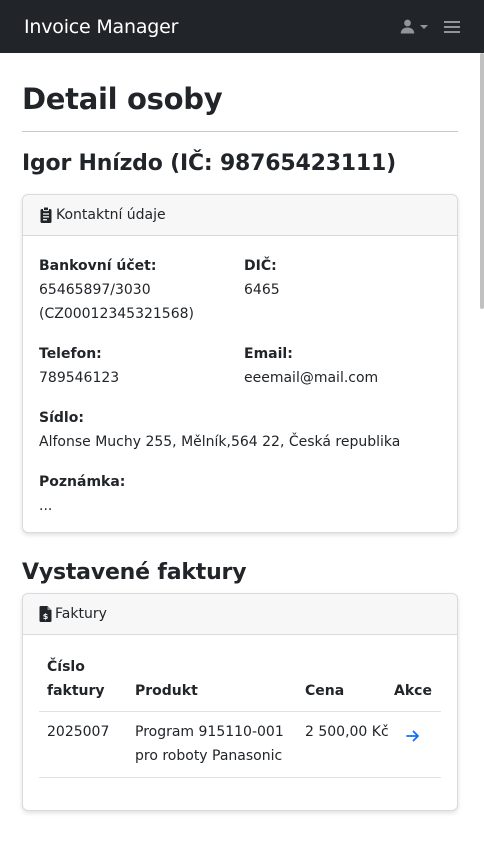 This screenshot has width=484, height=864. What do you see at coordinates (342, 290) in the screenshot?
I see `dic-field: DIČ: 6465` at bounding box center [342, 290].